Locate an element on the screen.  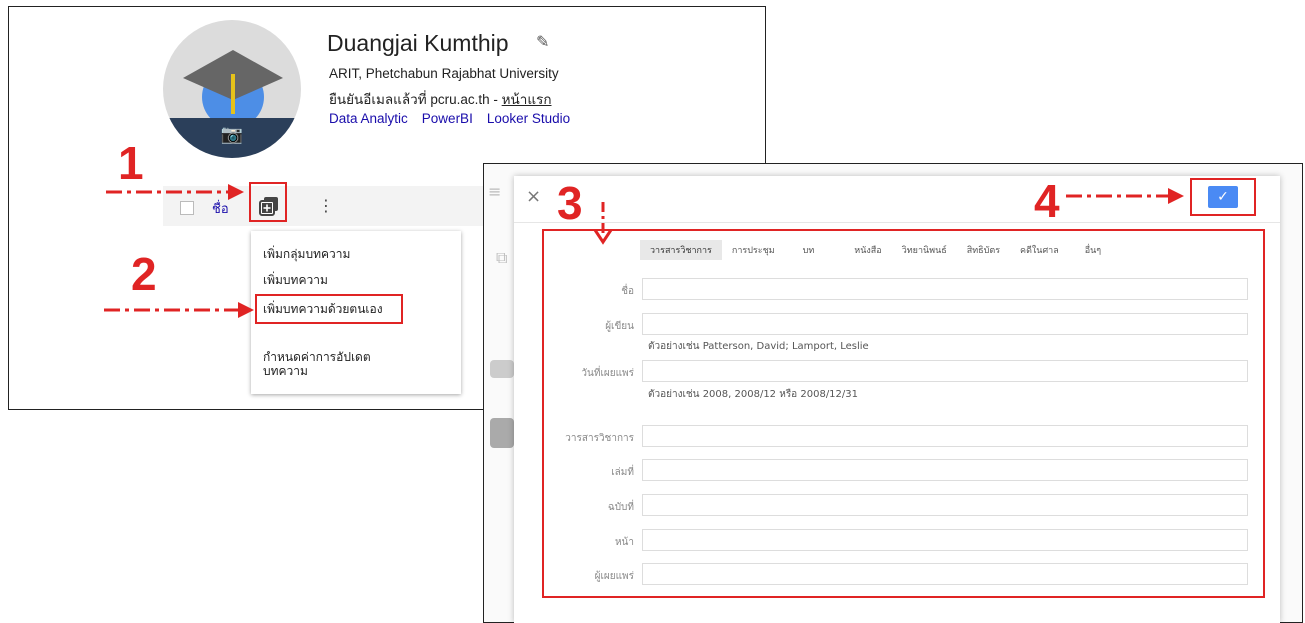
tab-chapter: บท is located at coordinates (809, 250).